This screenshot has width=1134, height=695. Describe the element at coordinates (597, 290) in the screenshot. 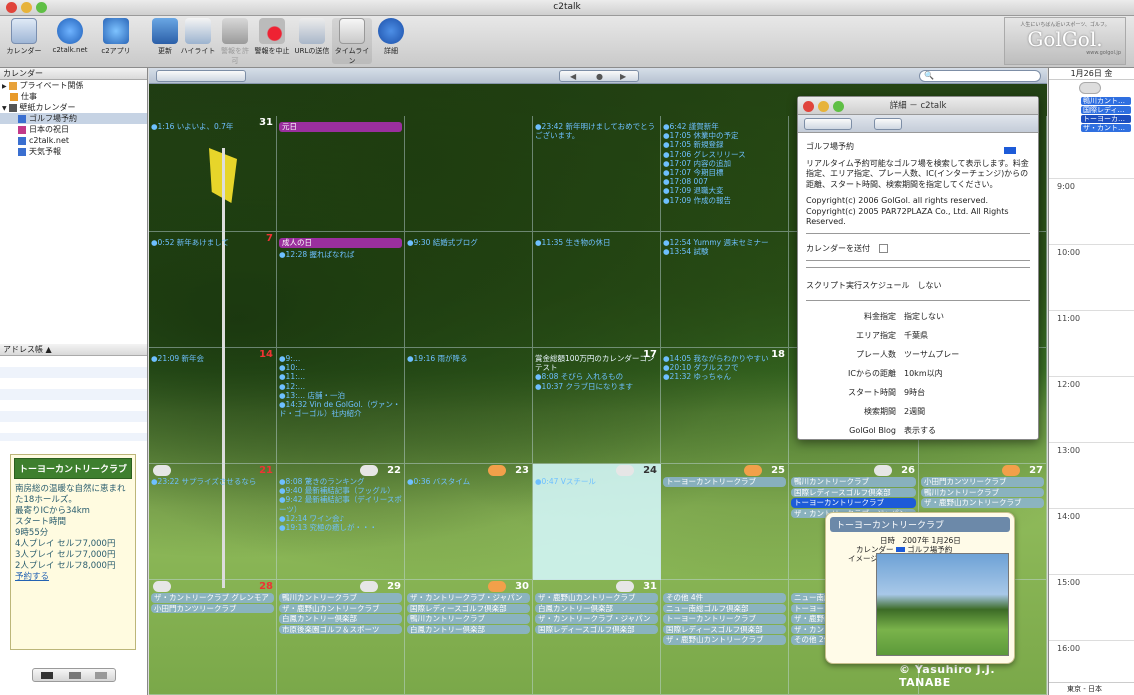

I see `calendar-day-cell: ●11:35 生き物の休日` at that location.